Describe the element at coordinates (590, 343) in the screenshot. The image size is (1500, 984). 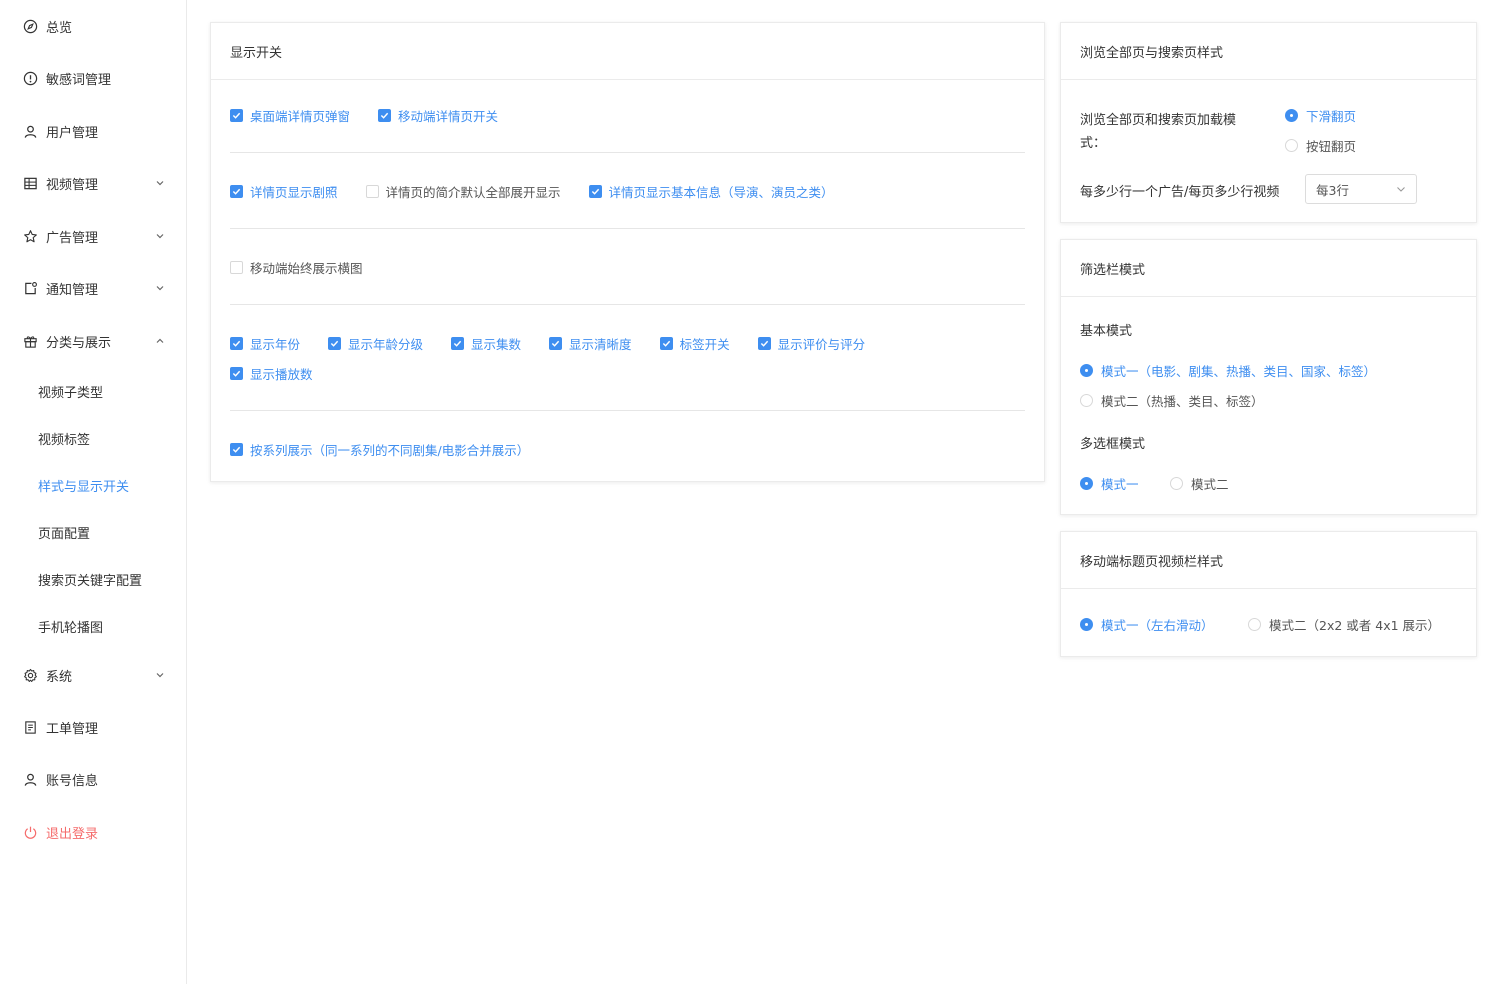
I see `checkbox-show-resolution: 显示清晰度` at that location.